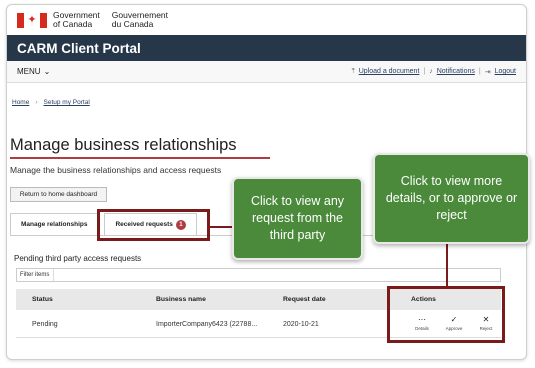  I want to click on canada-flag-icon: ✦, so click(32, 20).